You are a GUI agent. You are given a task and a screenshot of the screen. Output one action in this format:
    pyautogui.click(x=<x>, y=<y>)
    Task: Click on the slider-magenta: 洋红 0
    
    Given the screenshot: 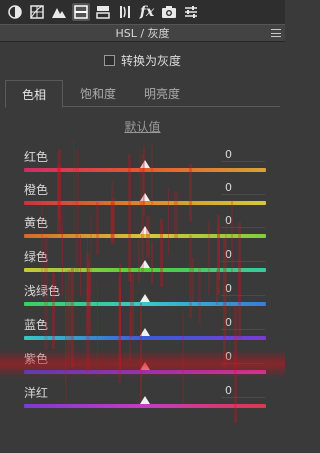 What is the action you would take?
    pyautogui.click(x=142, y=401)
    